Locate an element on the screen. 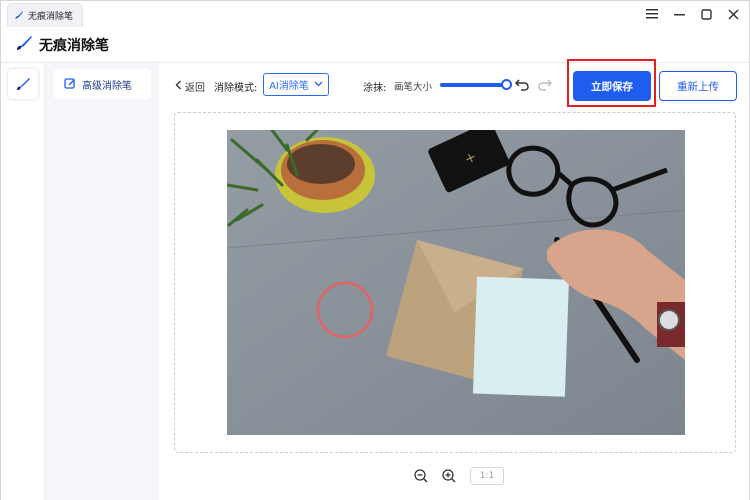 The height and width of the screenshot is (500, 750). chevron-left-icon is located at coordinates (178, 86).